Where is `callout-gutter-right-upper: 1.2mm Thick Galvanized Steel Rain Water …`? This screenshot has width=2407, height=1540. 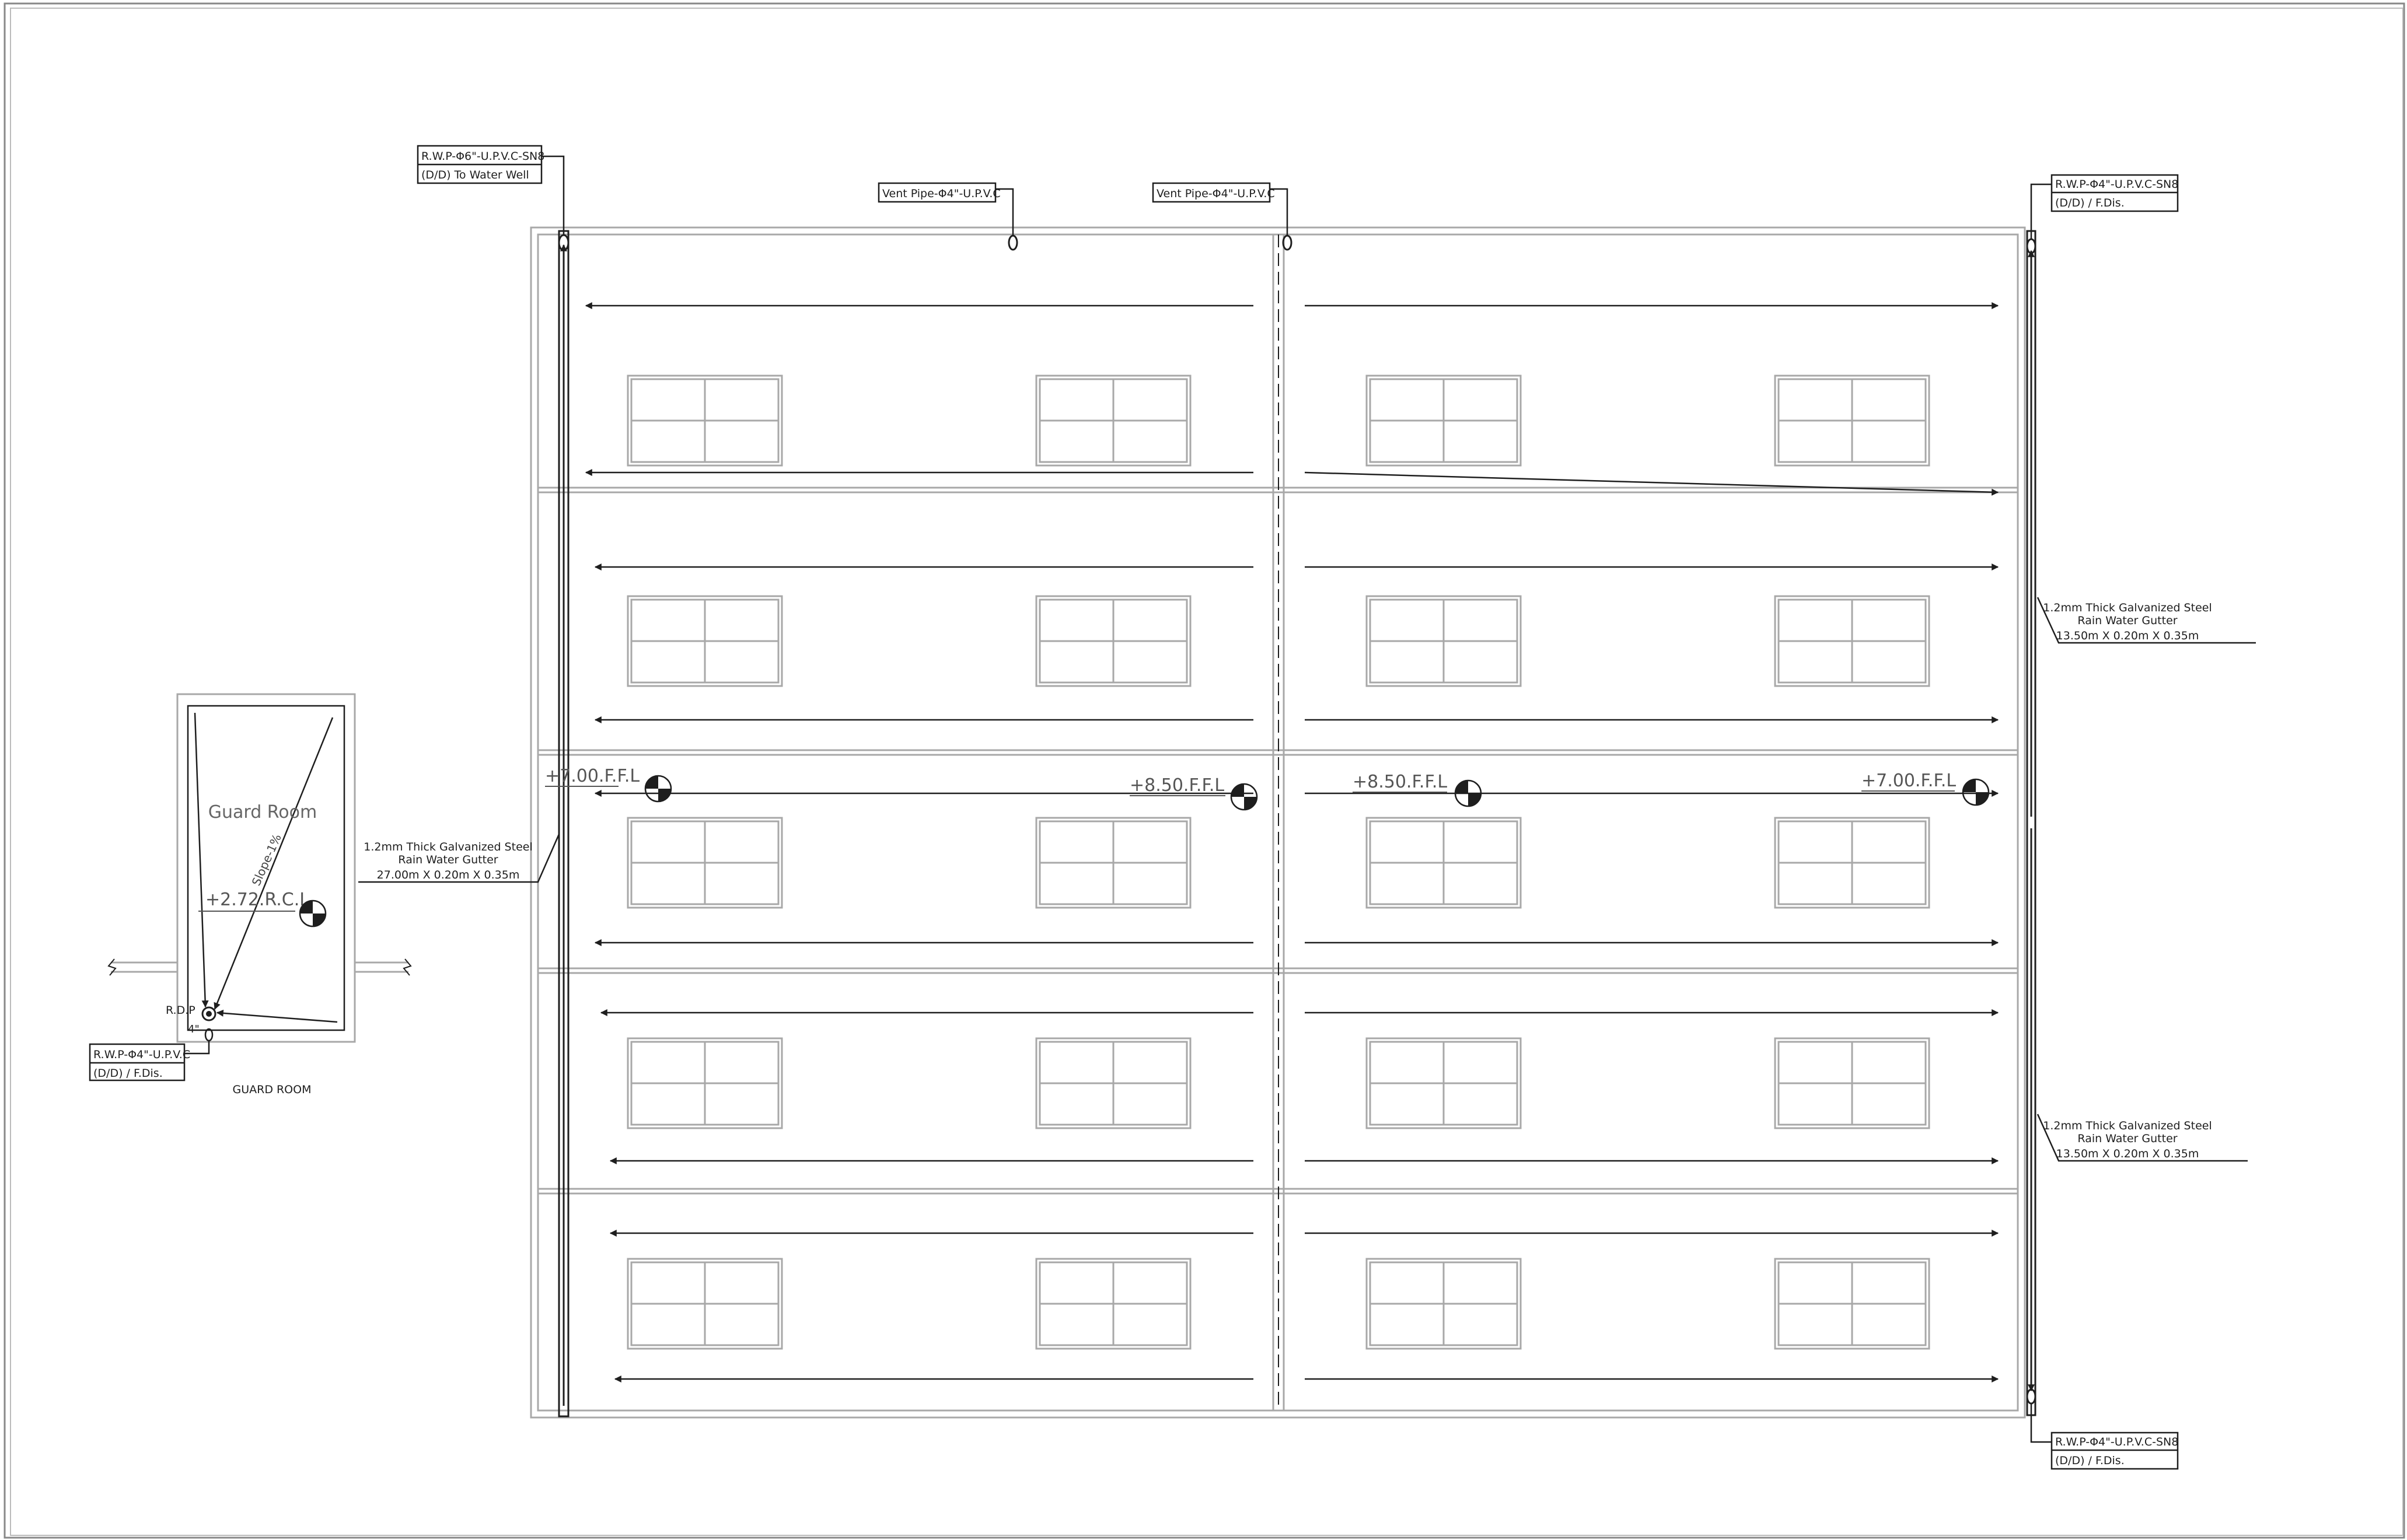
callout-gutter-right-upper: 1.2mm Thick Galvanized Steel Rain Water … is located at coordinates (2146, 620).